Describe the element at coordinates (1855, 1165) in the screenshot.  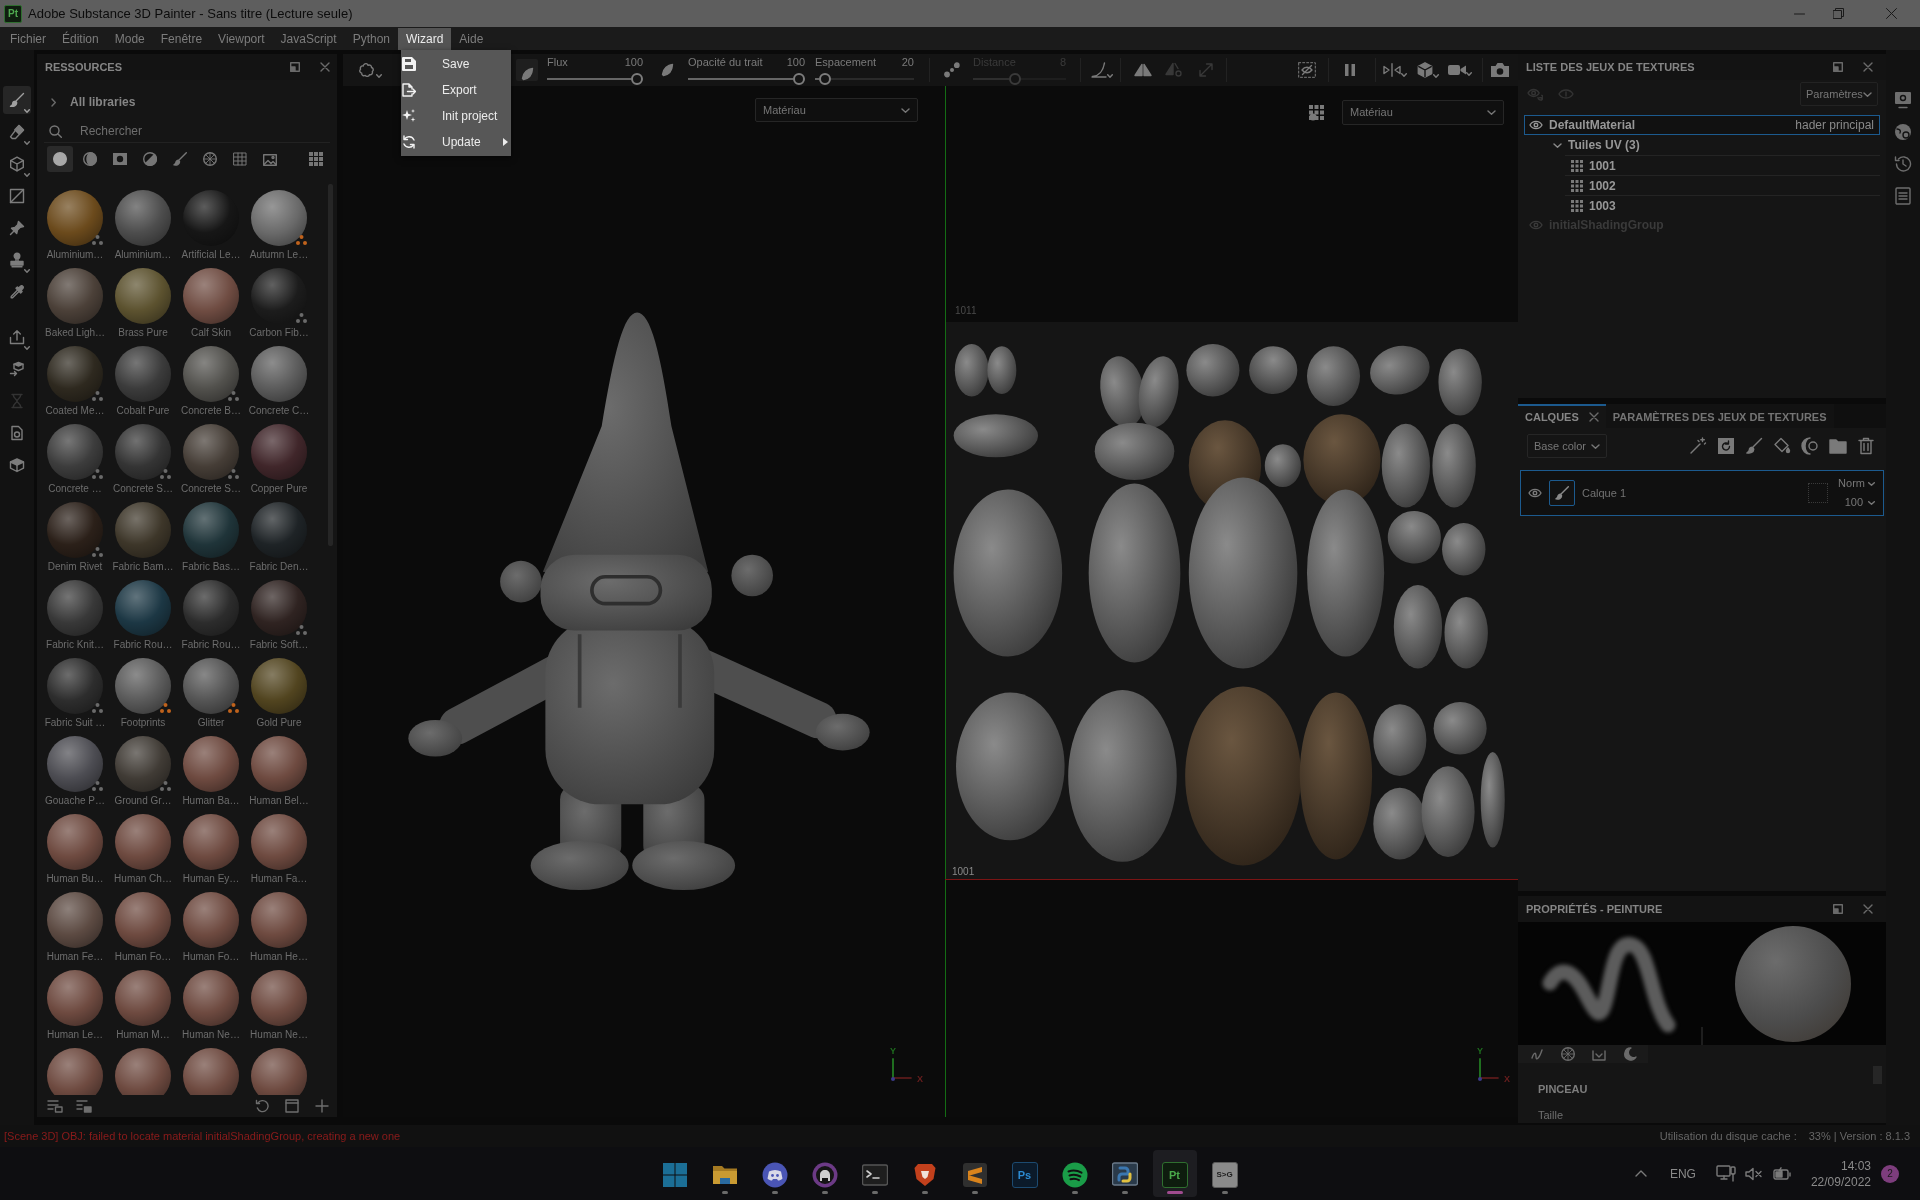
I see `clock-time: 14:03` at that location.